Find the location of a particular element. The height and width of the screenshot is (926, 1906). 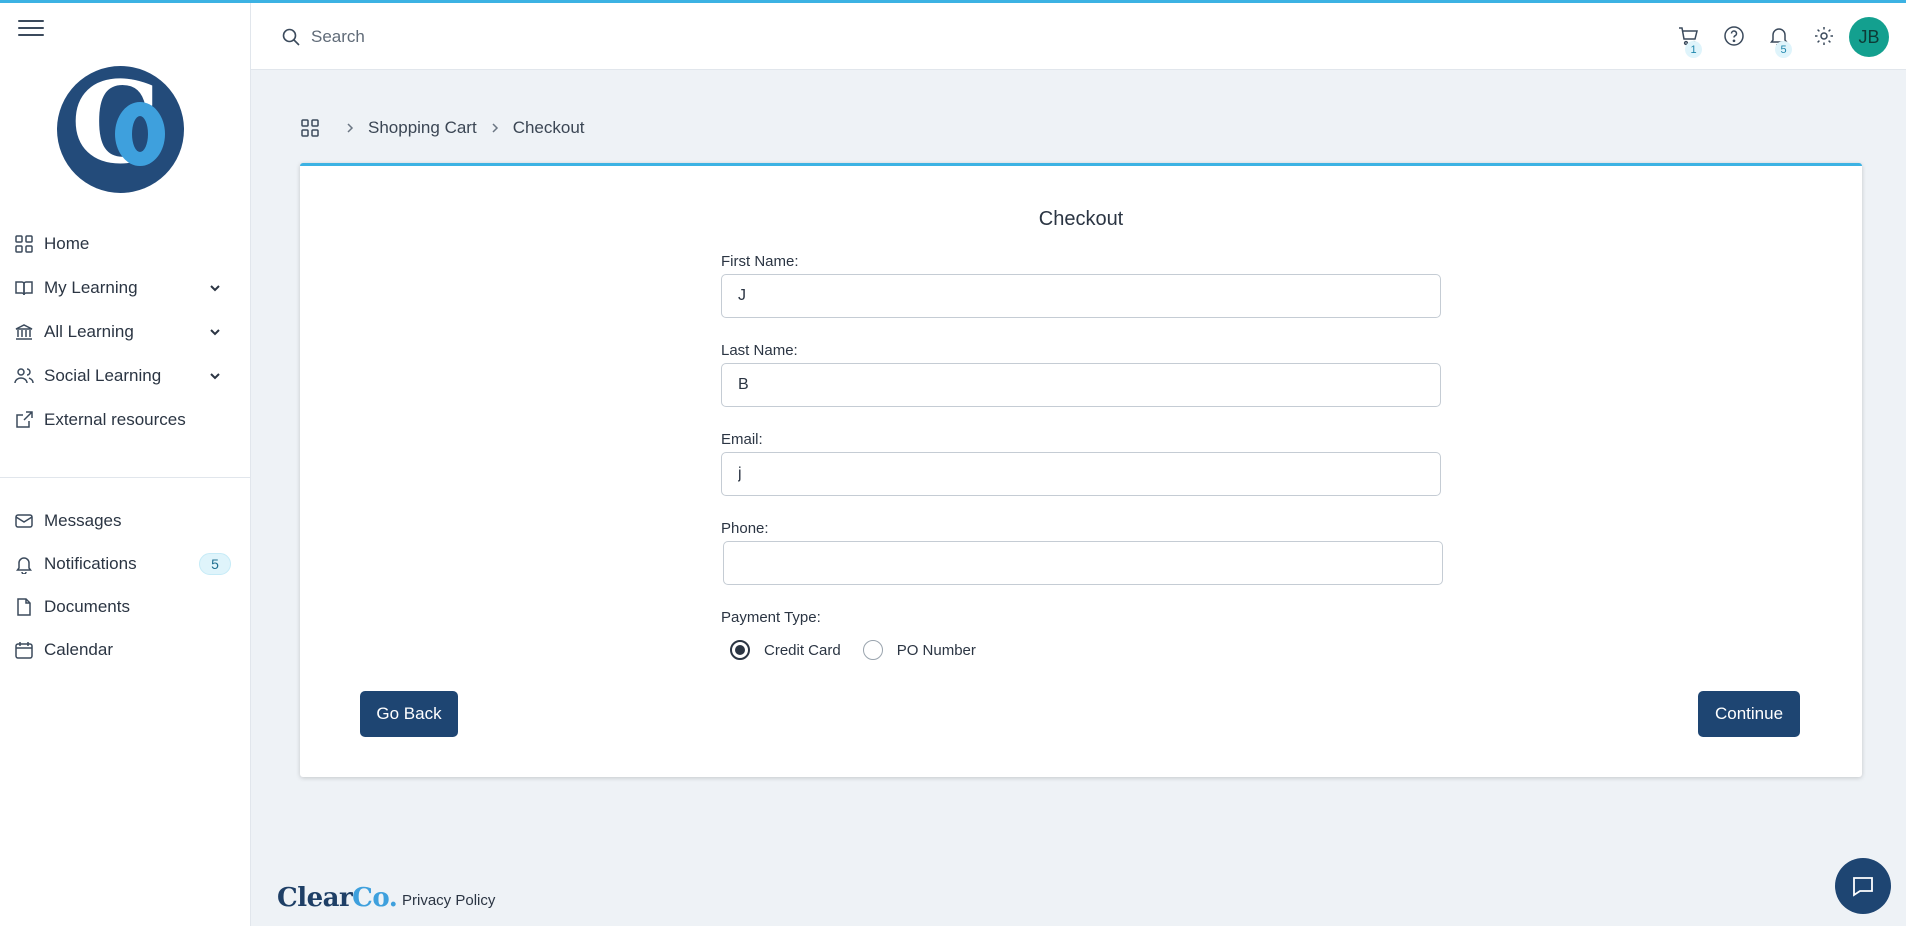

sidebar-item-messages: Messages is located at coordinates (125, 520).